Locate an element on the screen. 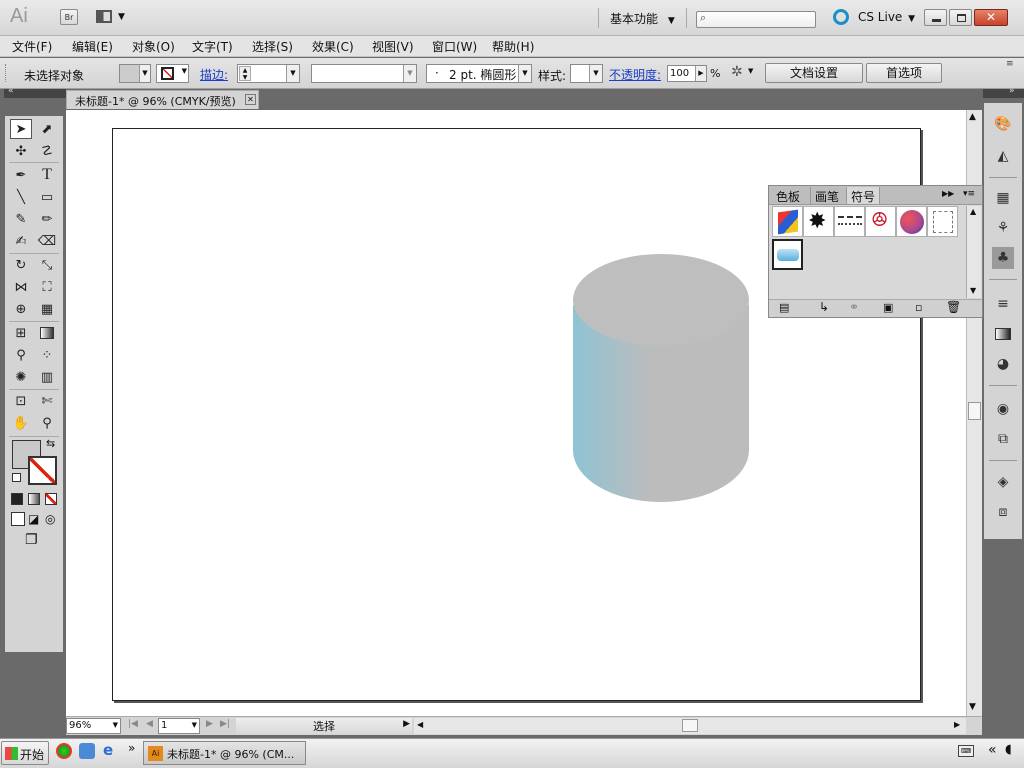 The height and width of the screenshot is (768, 1024). pen-tool-icon: ✒ is located at coordinates (21, 175).